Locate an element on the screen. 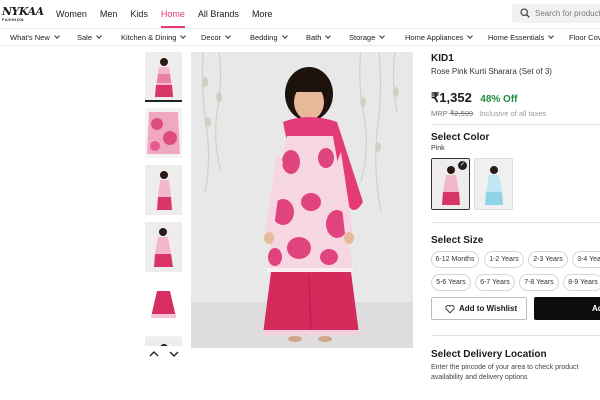 This screenshot has width=600, height=400. category-label: Decor is located at coordinates (211, 37).